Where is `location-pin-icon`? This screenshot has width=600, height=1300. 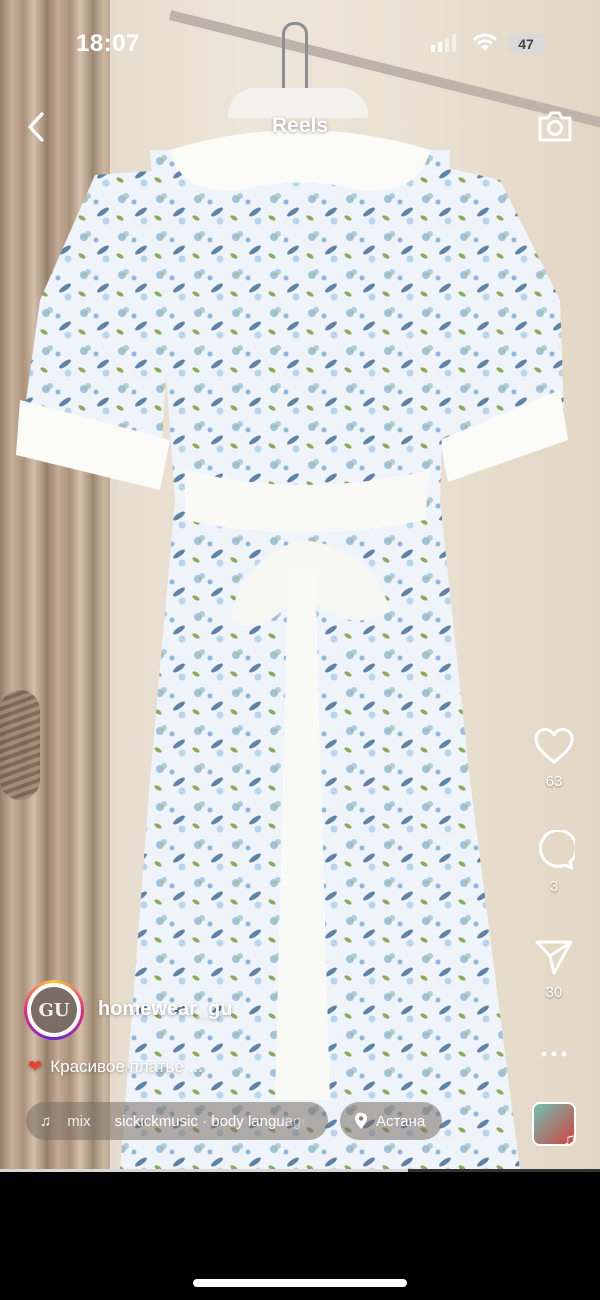 location-pin-icon is located at coordinates (361, 1120).